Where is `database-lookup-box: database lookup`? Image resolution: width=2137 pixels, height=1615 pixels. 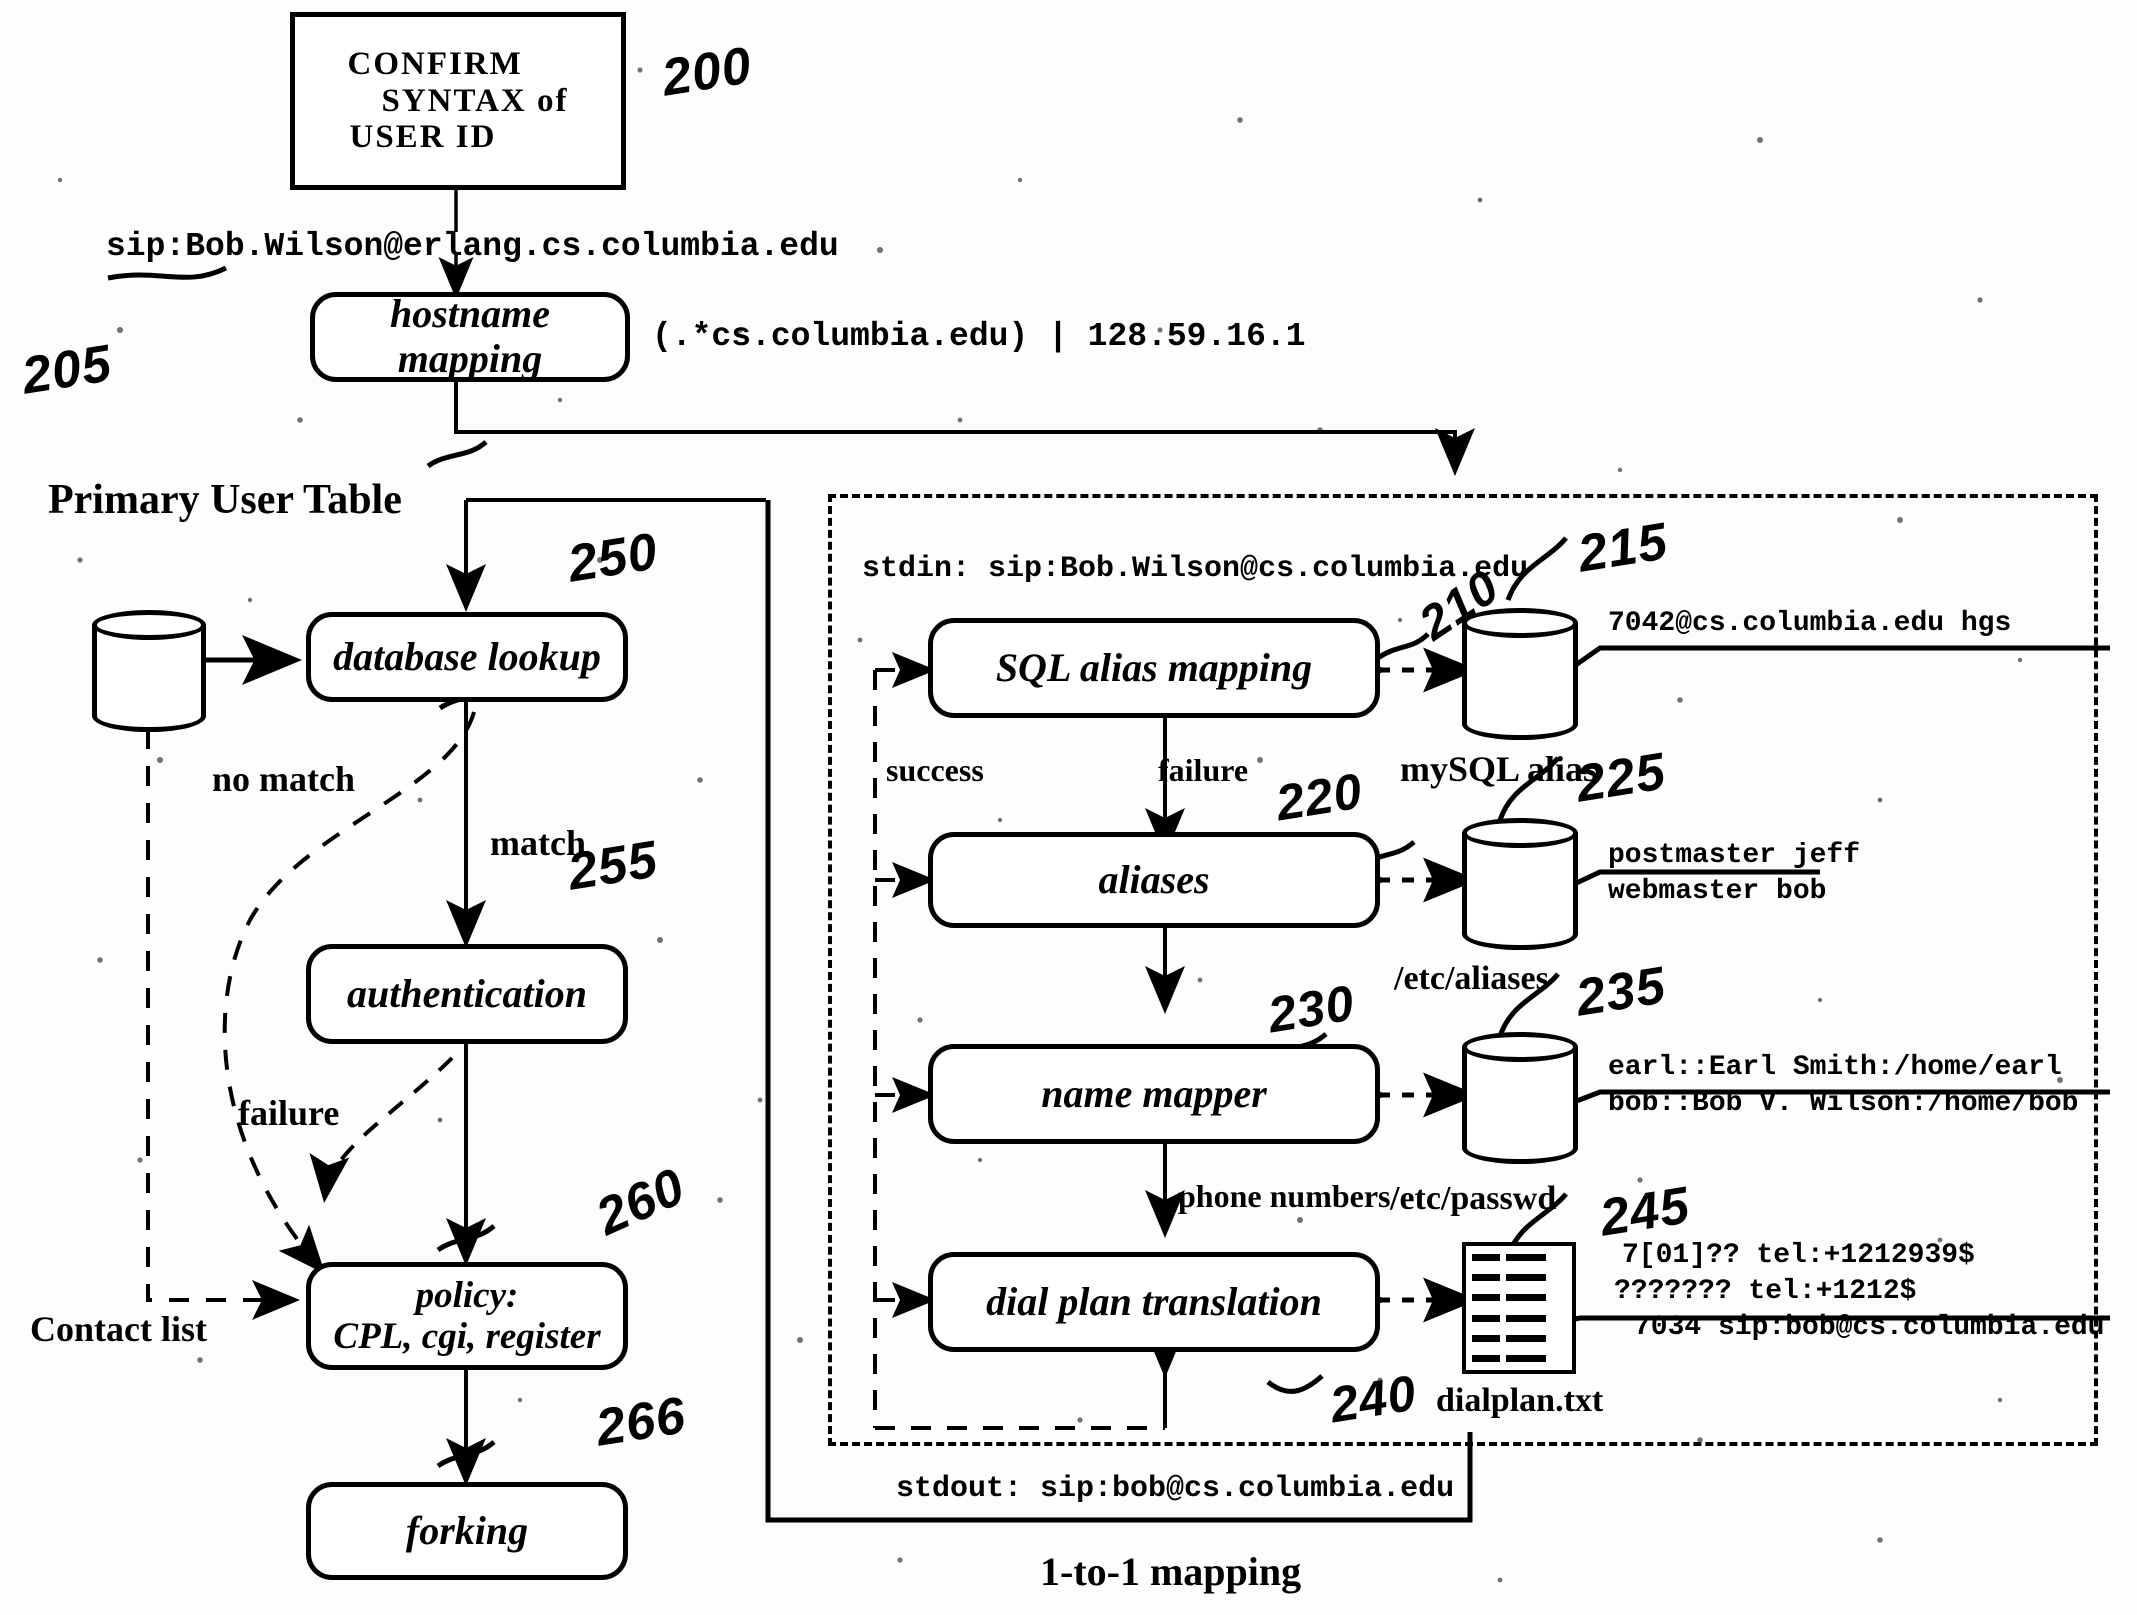
database-lookup-box: database lookup is located at coordinates (467, 657).